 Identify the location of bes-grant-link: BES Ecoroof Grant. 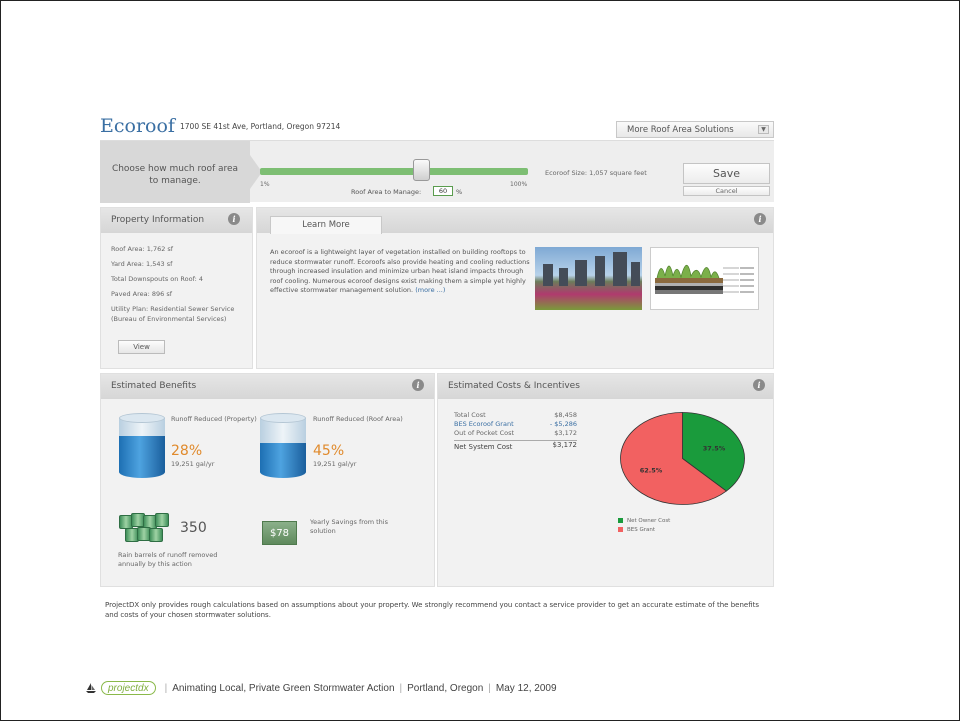
(484, 424).